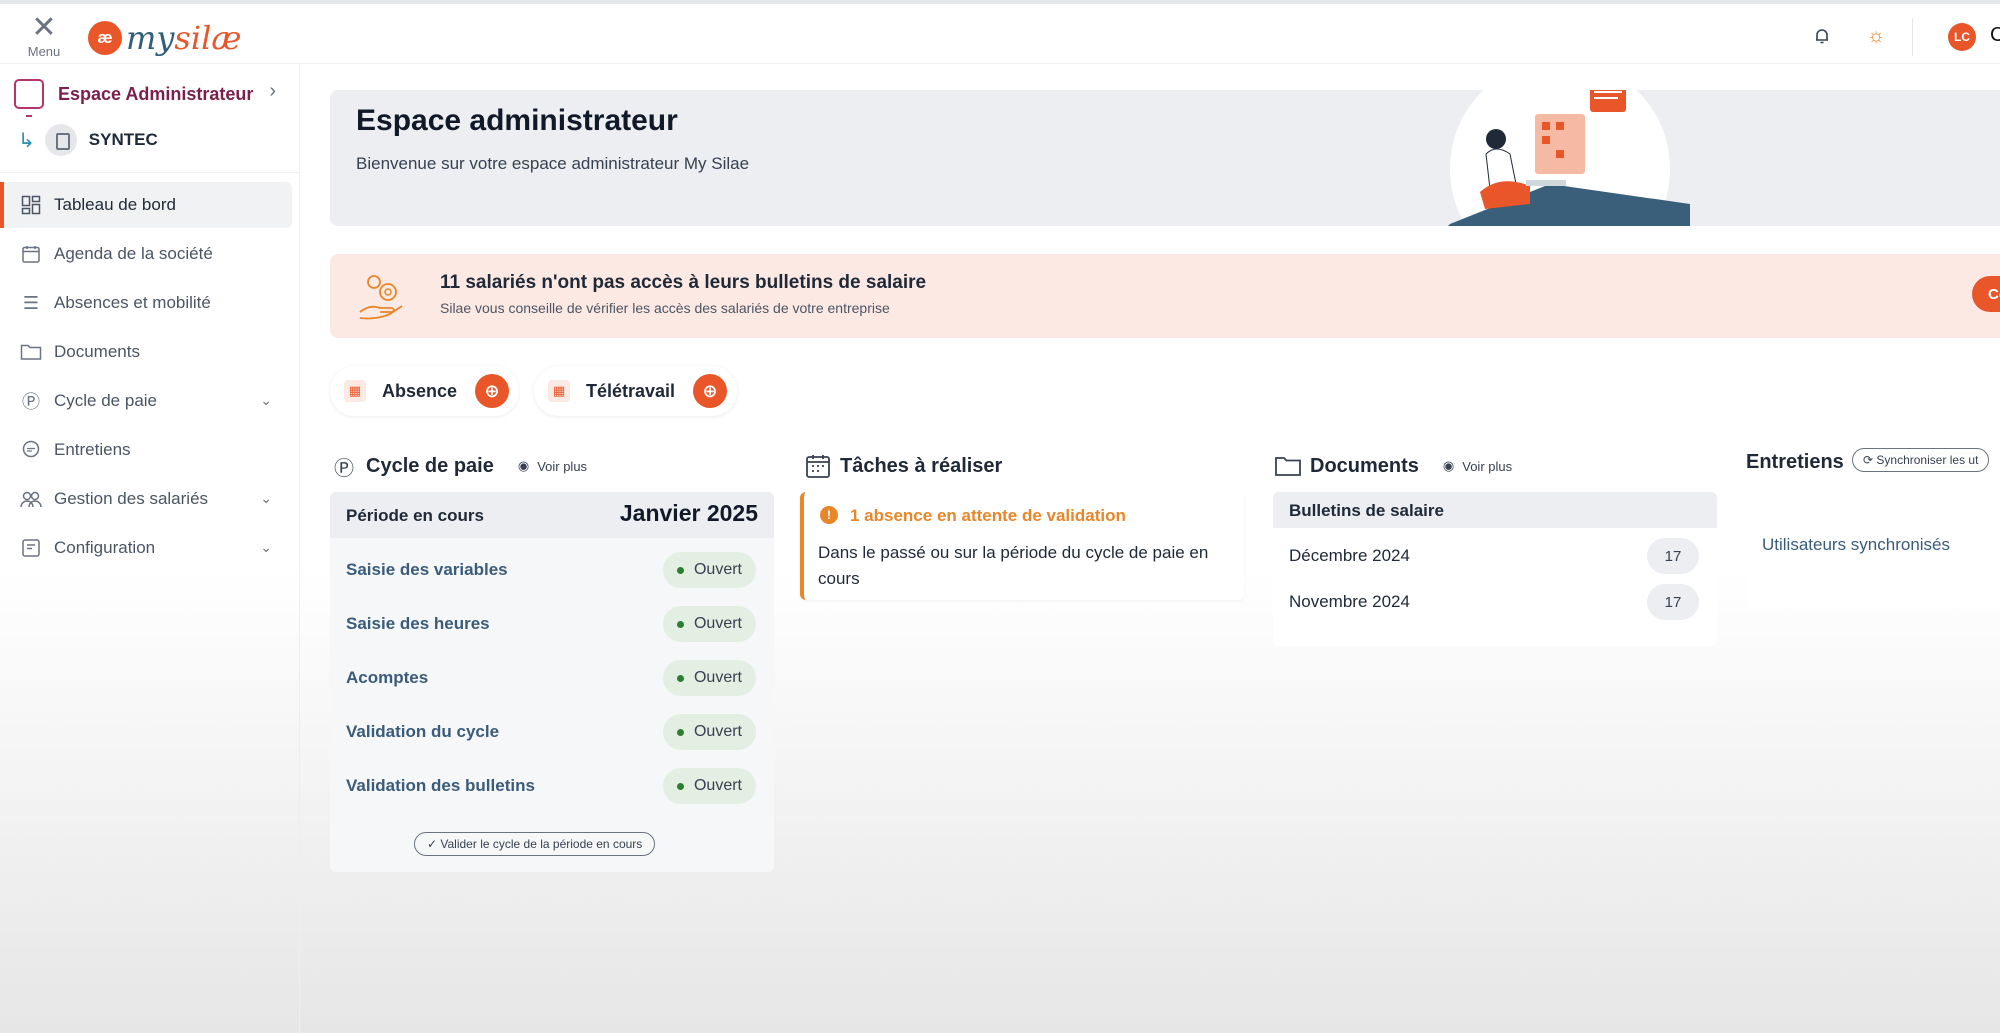  What do you see at coordinates (44, 51) in the screenshot?
I see `menu-label: Menu` at bounding box center [44, 51].